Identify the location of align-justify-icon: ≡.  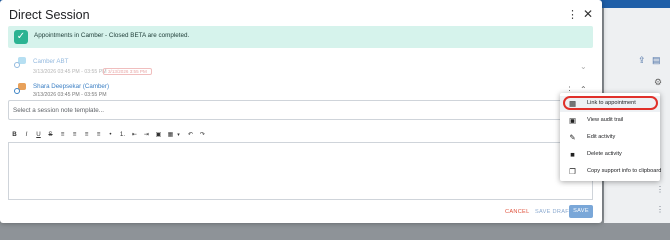
(98, 135).